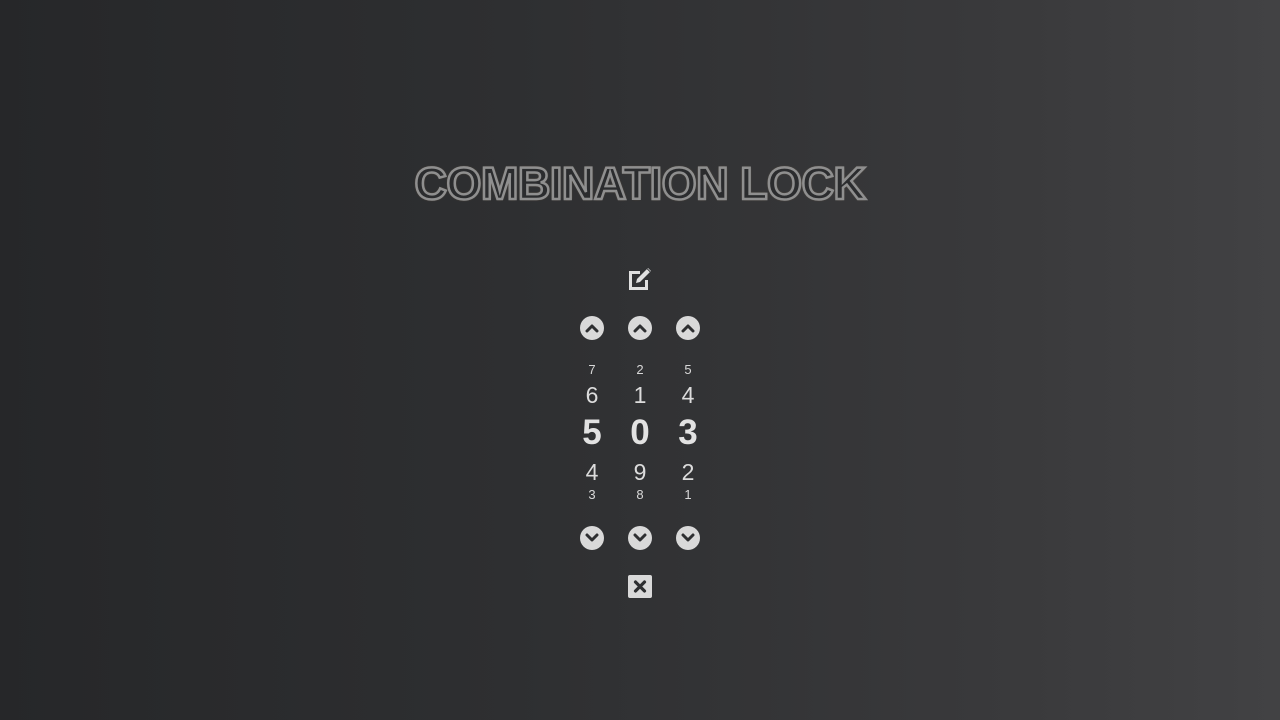 This screenshot has height=720, width=1280. I want to click on close-icon, so click(640, 586).